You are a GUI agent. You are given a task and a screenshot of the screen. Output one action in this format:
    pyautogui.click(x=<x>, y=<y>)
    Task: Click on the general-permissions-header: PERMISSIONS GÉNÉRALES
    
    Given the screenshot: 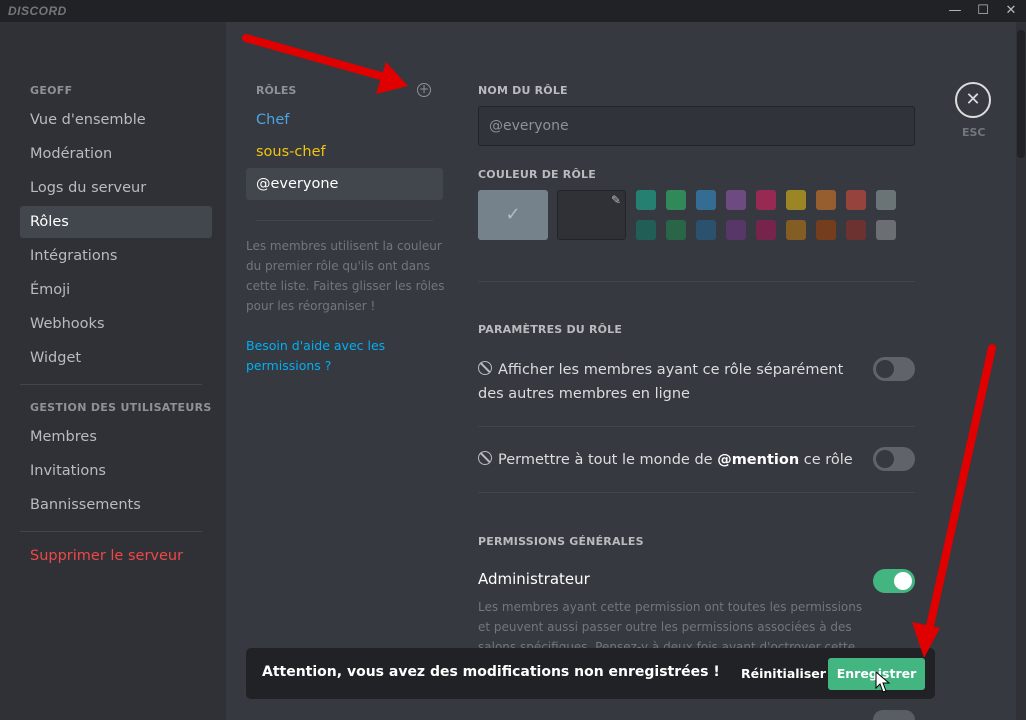 What is the action you would take?
    pyautogui.click(x=561, y=541)
    